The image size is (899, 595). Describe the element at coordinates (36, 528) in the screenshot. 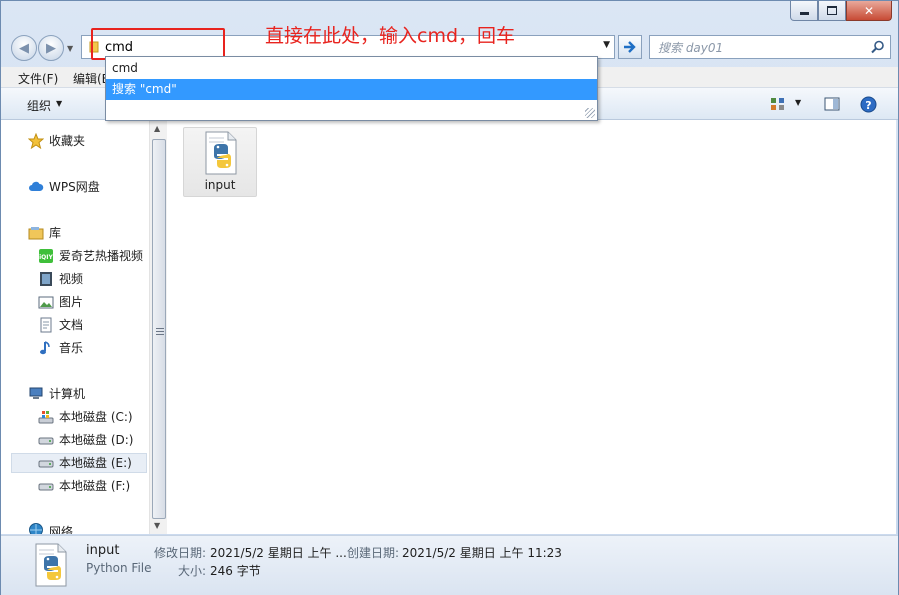

I see `network-icon` at that location.